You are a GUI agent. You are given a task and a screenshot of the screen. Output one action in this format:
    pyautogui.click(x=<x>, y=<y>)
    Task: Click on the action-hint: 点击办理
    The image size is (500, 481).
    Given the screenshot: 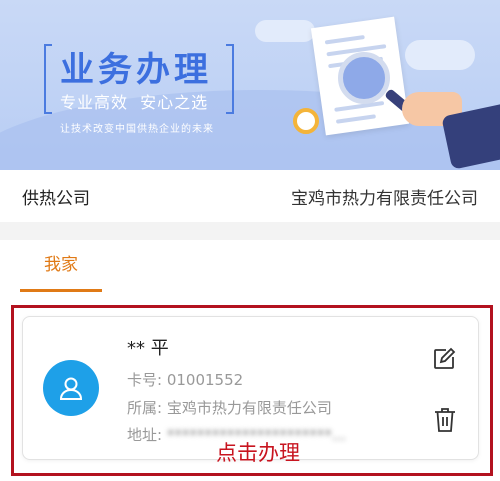 What is the action you would take?
    pyautogui.click(x=258, y=452)
    